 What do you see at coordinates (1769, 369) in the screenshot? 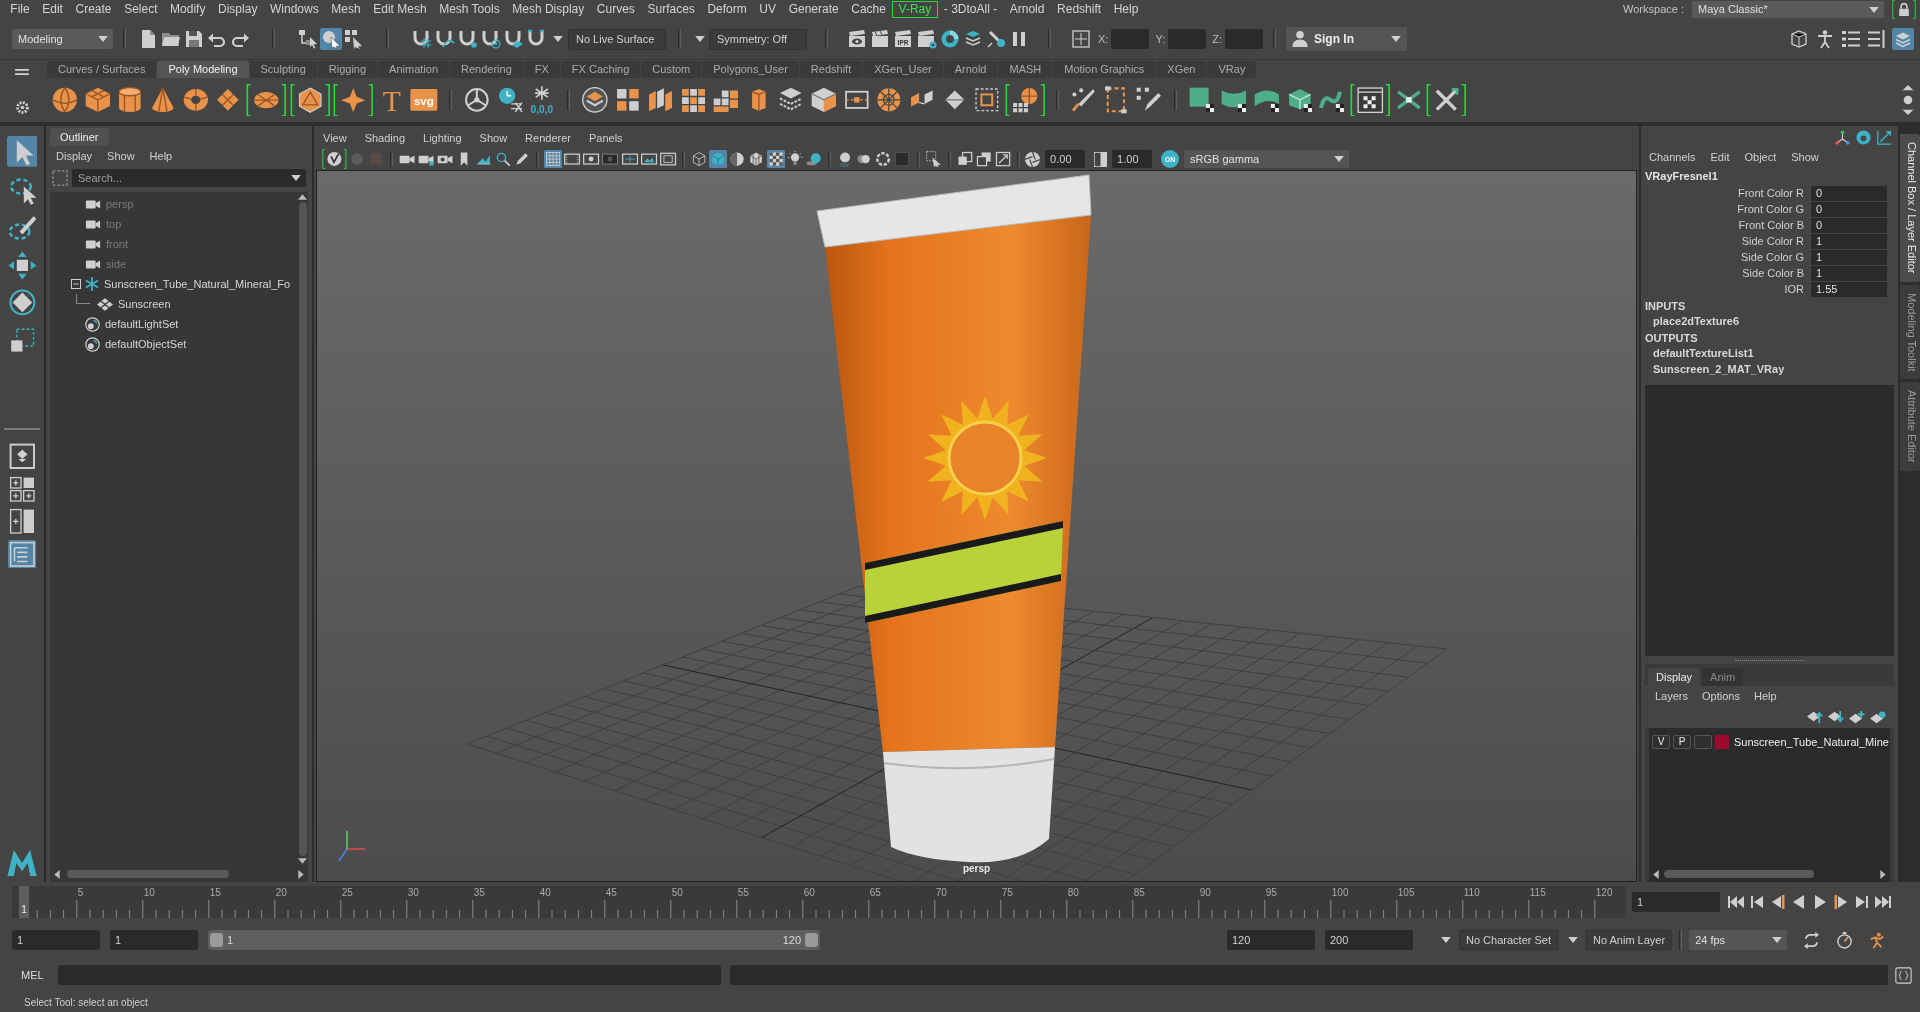
I see `node-link: Sunscreen_2_MAT_VRay` at bounding box center [1769, 369].